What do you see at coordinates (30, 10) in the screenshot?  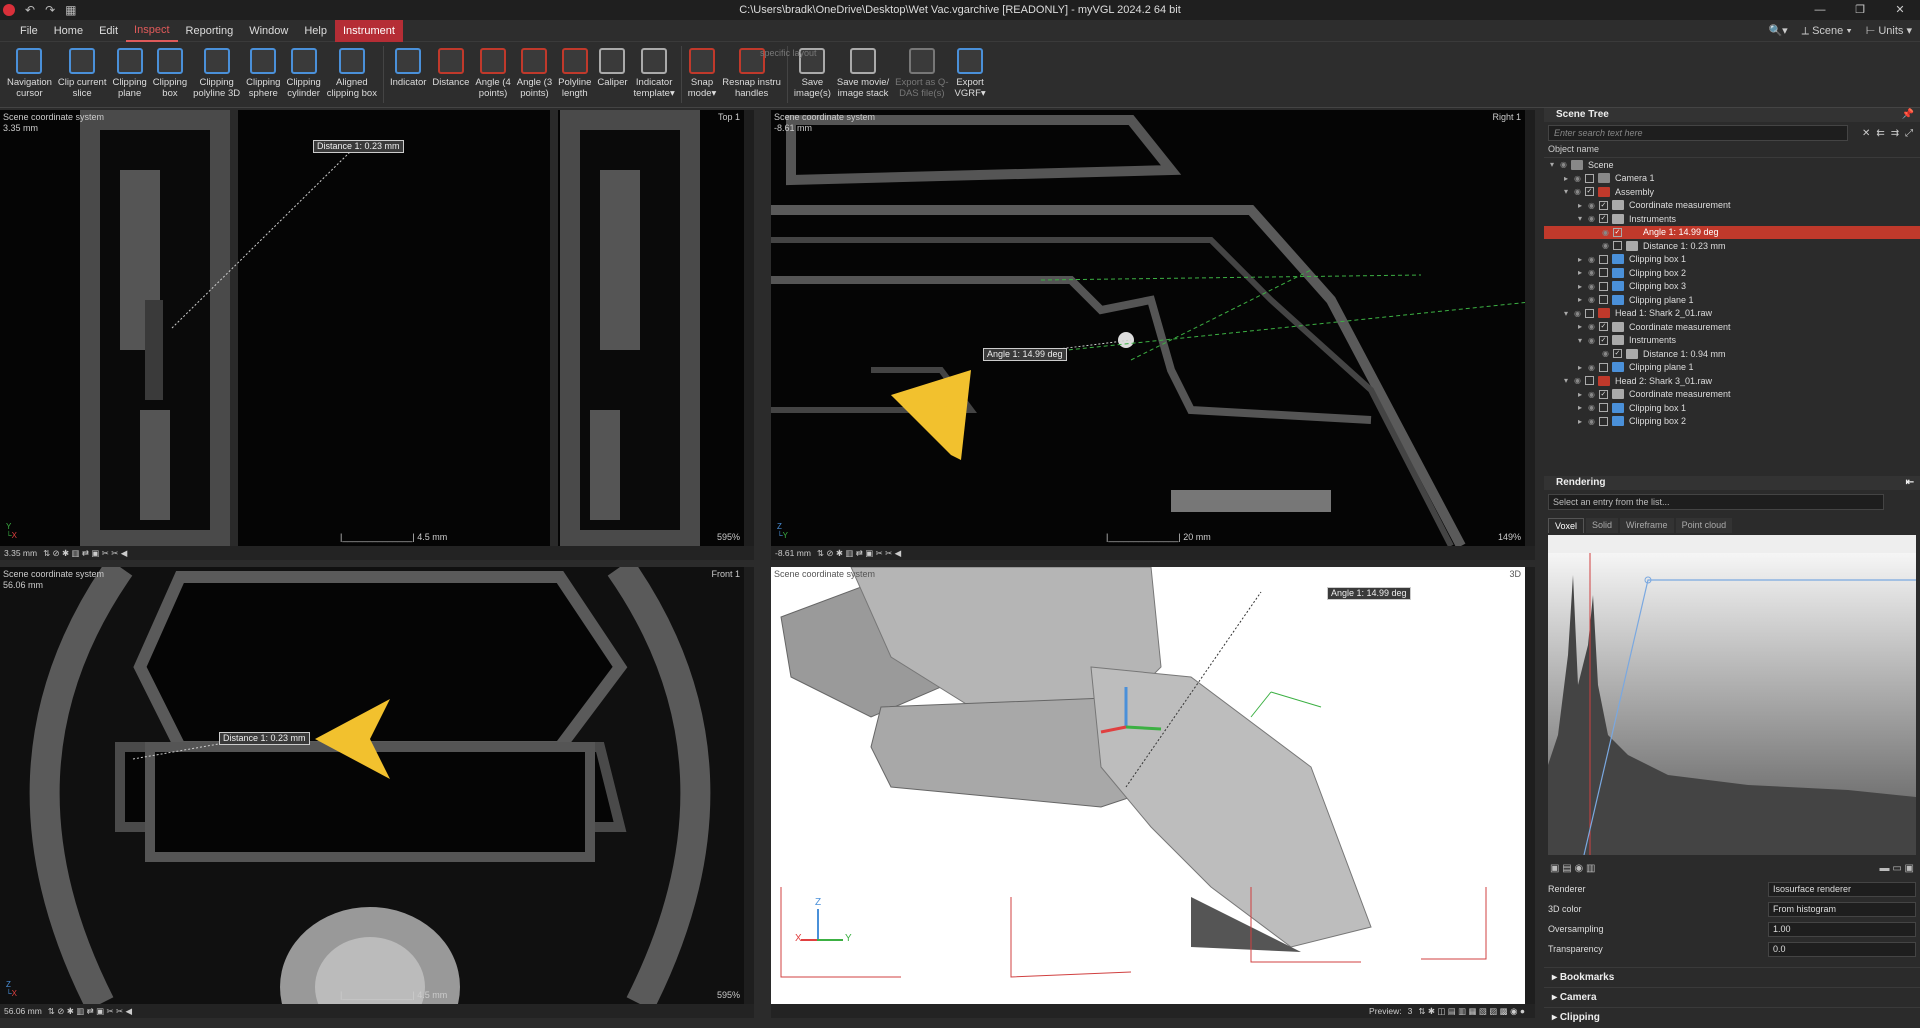 I see `undo-icon: ↶` at bounding box center [30, 10].